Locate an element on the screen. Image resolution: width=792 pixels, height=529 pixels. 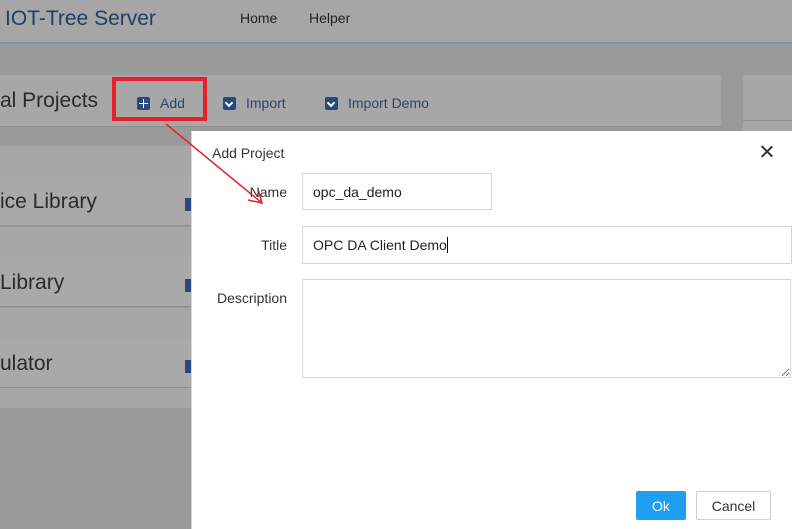
import-demo-button: Import Demo is located at coordinates (377, 103).